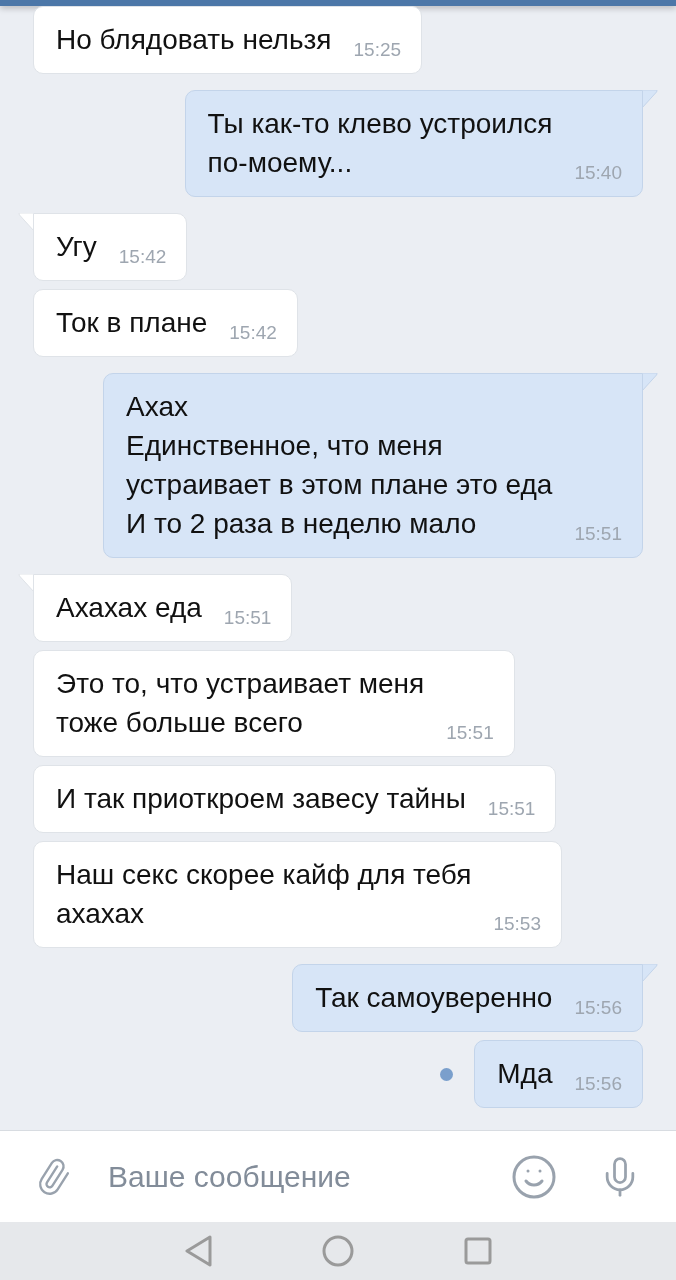  Describe the element at coordinates (198, 1251) in the screenshot. I see `back-icon` at that location.